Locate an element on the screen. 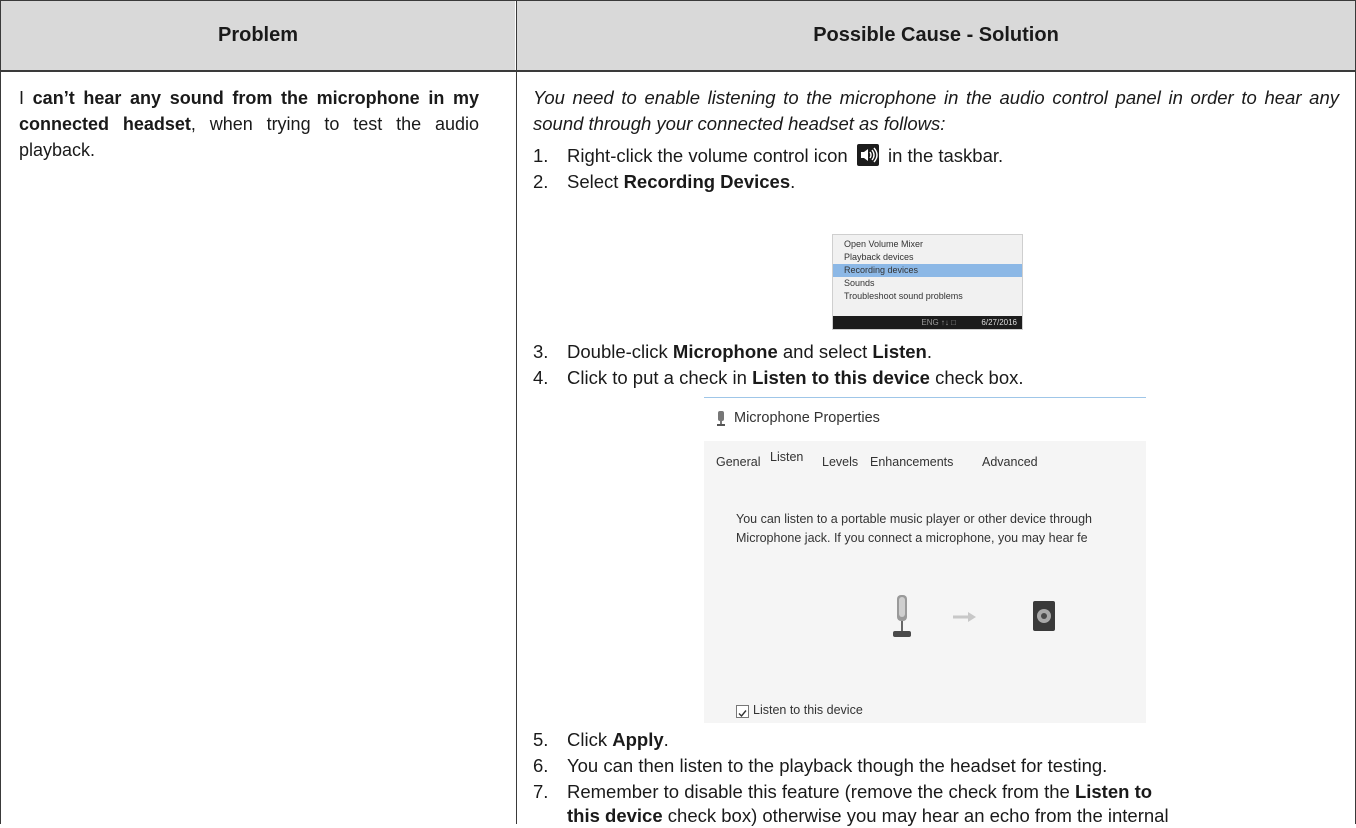 This screenshot has width=1356, height=828. tray-icons: ENG ↑↓ □ is located at coordinates (938, 322).